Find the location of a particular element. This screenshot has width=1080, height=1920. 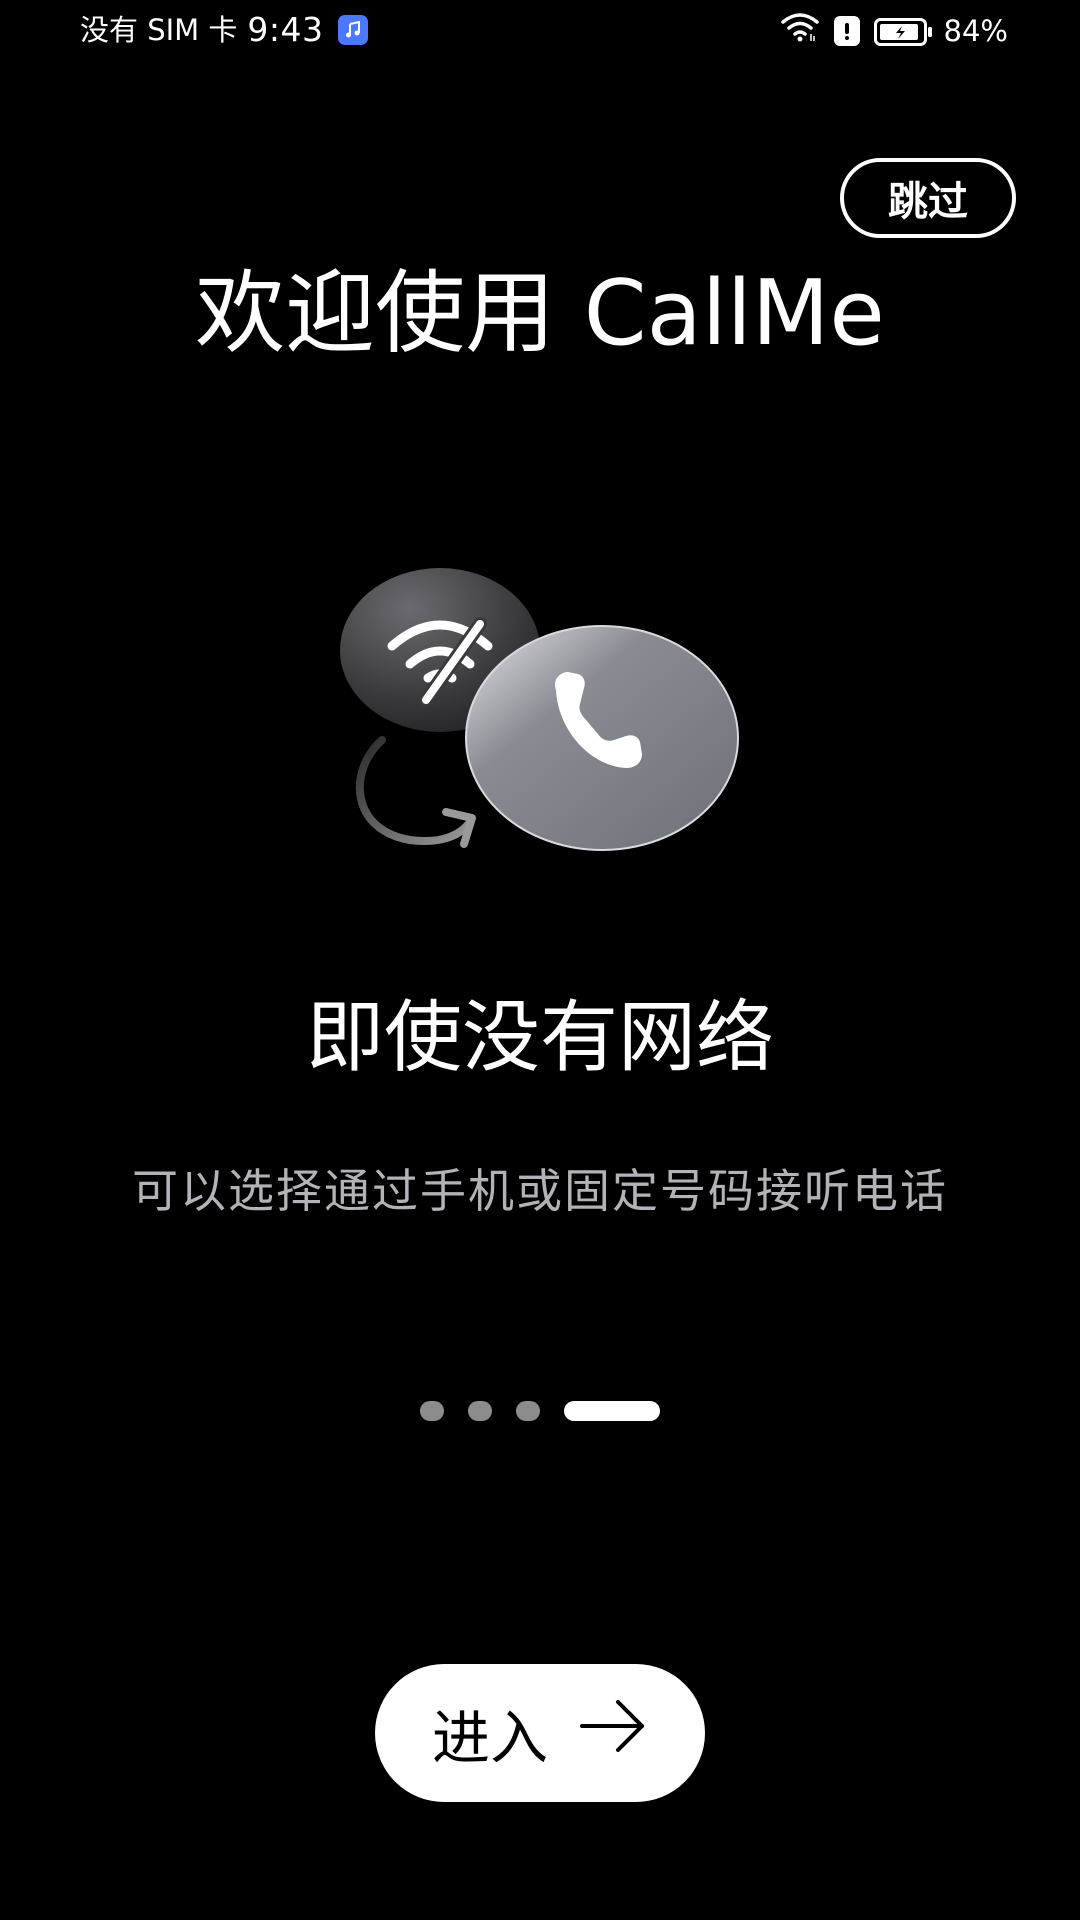

status-bar: 没有 SIM 卡 9:43 84% is located at coordinates (540, 30).